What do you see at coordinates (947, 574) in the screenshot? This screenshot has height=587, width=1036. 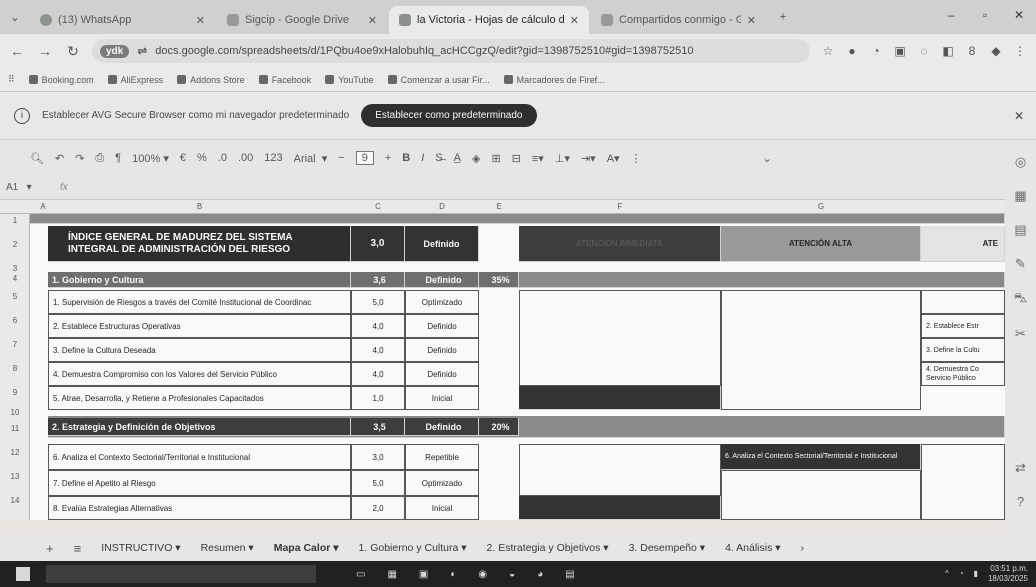 I see `tray-arrow-icon: ^` at bounding box center [947, 574].